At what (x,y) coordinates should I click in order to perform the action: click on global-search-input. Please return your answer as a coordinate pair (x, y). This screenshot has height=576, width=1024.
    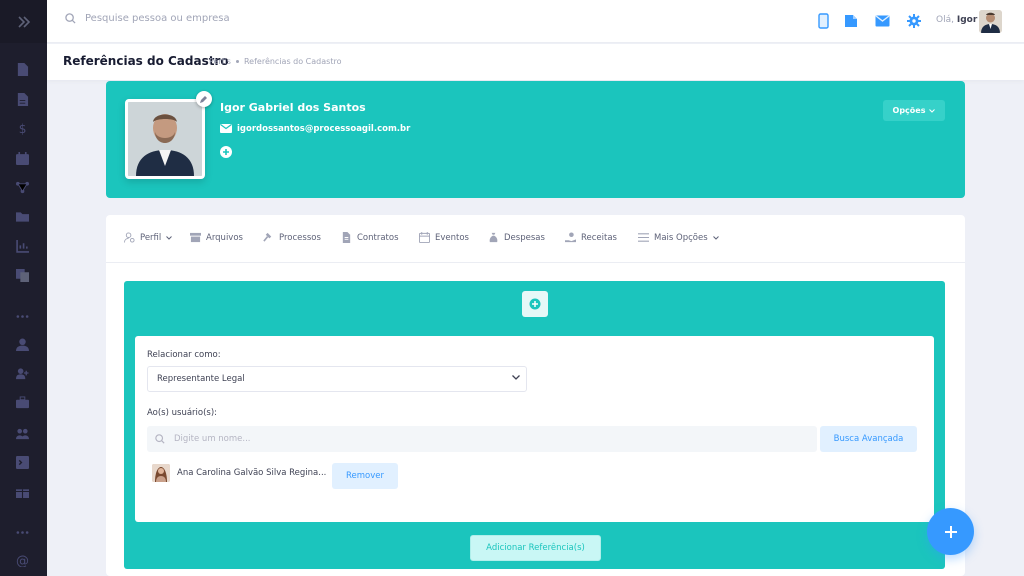
    Looking at the image, I should click on (215, 18).